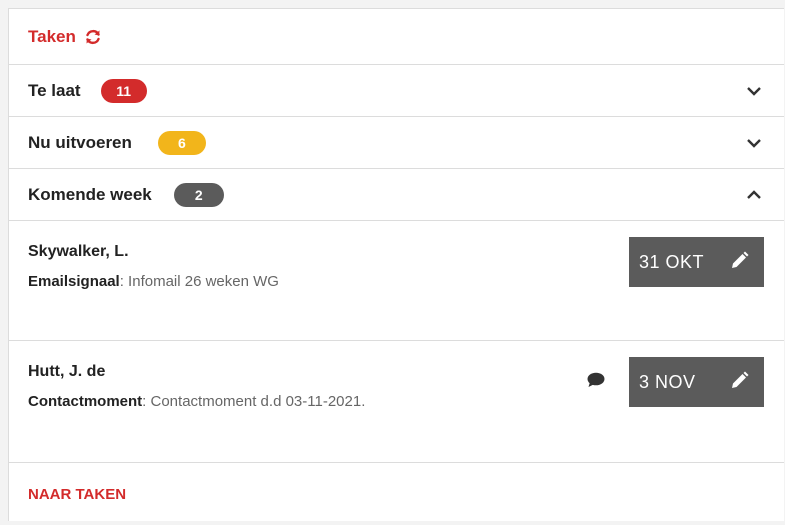  I want to click on panel-footer: NAAR TAKEN, so click(396, 494).